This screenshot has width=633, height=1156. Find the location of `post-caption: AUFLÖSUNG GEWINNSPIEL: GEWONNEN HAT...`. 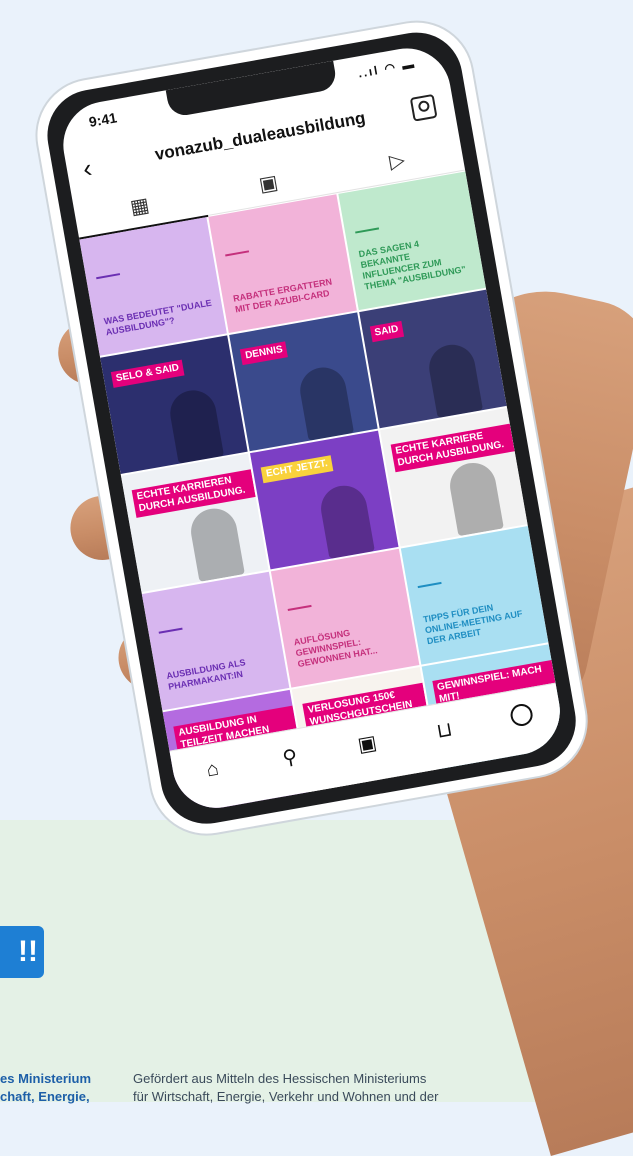

post-caption: AUFLÖSUNG GEWINNSPIEL: GEWONNEN HAT... is located at coordinates (335, 648).